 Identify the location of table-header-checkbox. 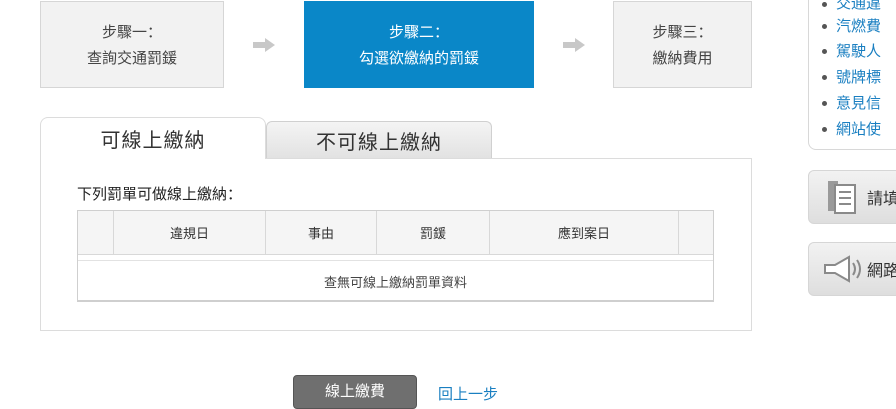
(96, 233).